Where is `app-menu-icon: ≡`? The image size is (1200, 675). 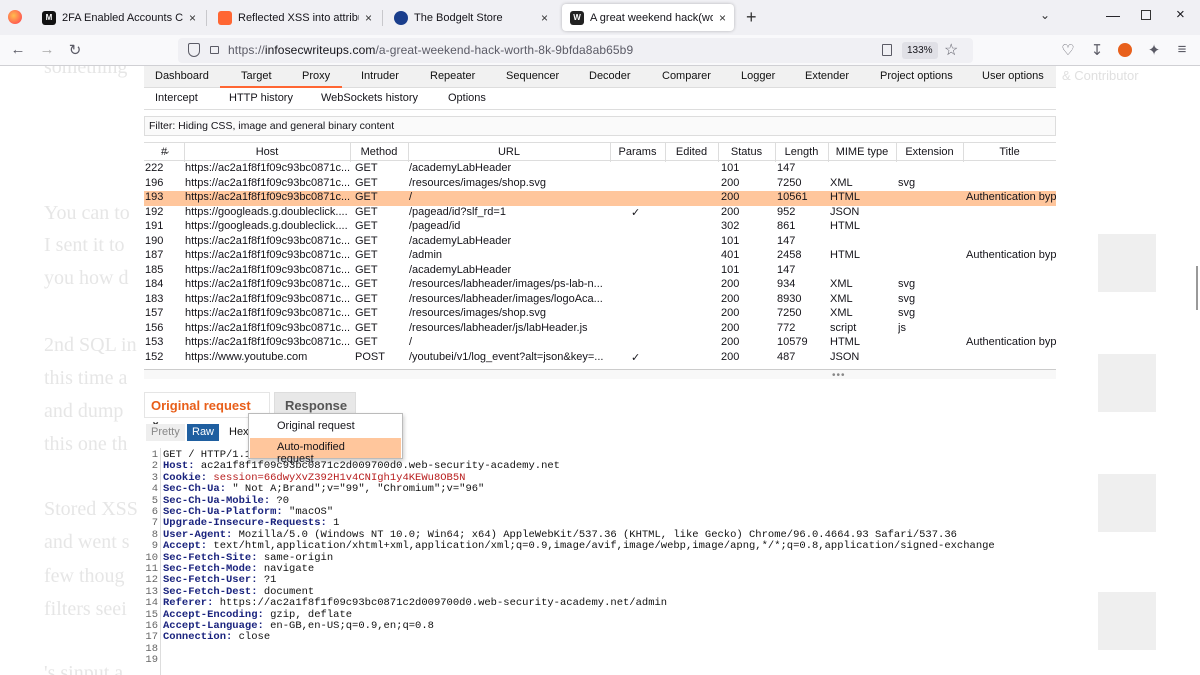 app-menu-icon: ≡ is located at coordinates (1182, 49).